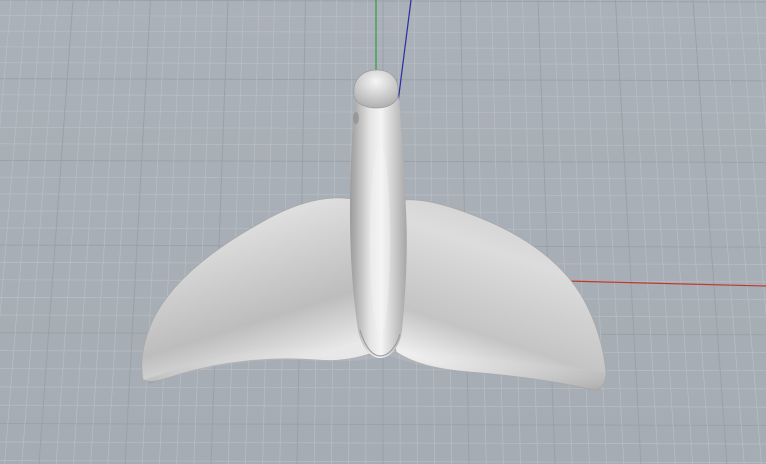 The width and height of the screenshot is (766, 464). Describe the element at coordinates (380, 240) in the screenshot. I see `stem-central-ridge-highlight` at that location.